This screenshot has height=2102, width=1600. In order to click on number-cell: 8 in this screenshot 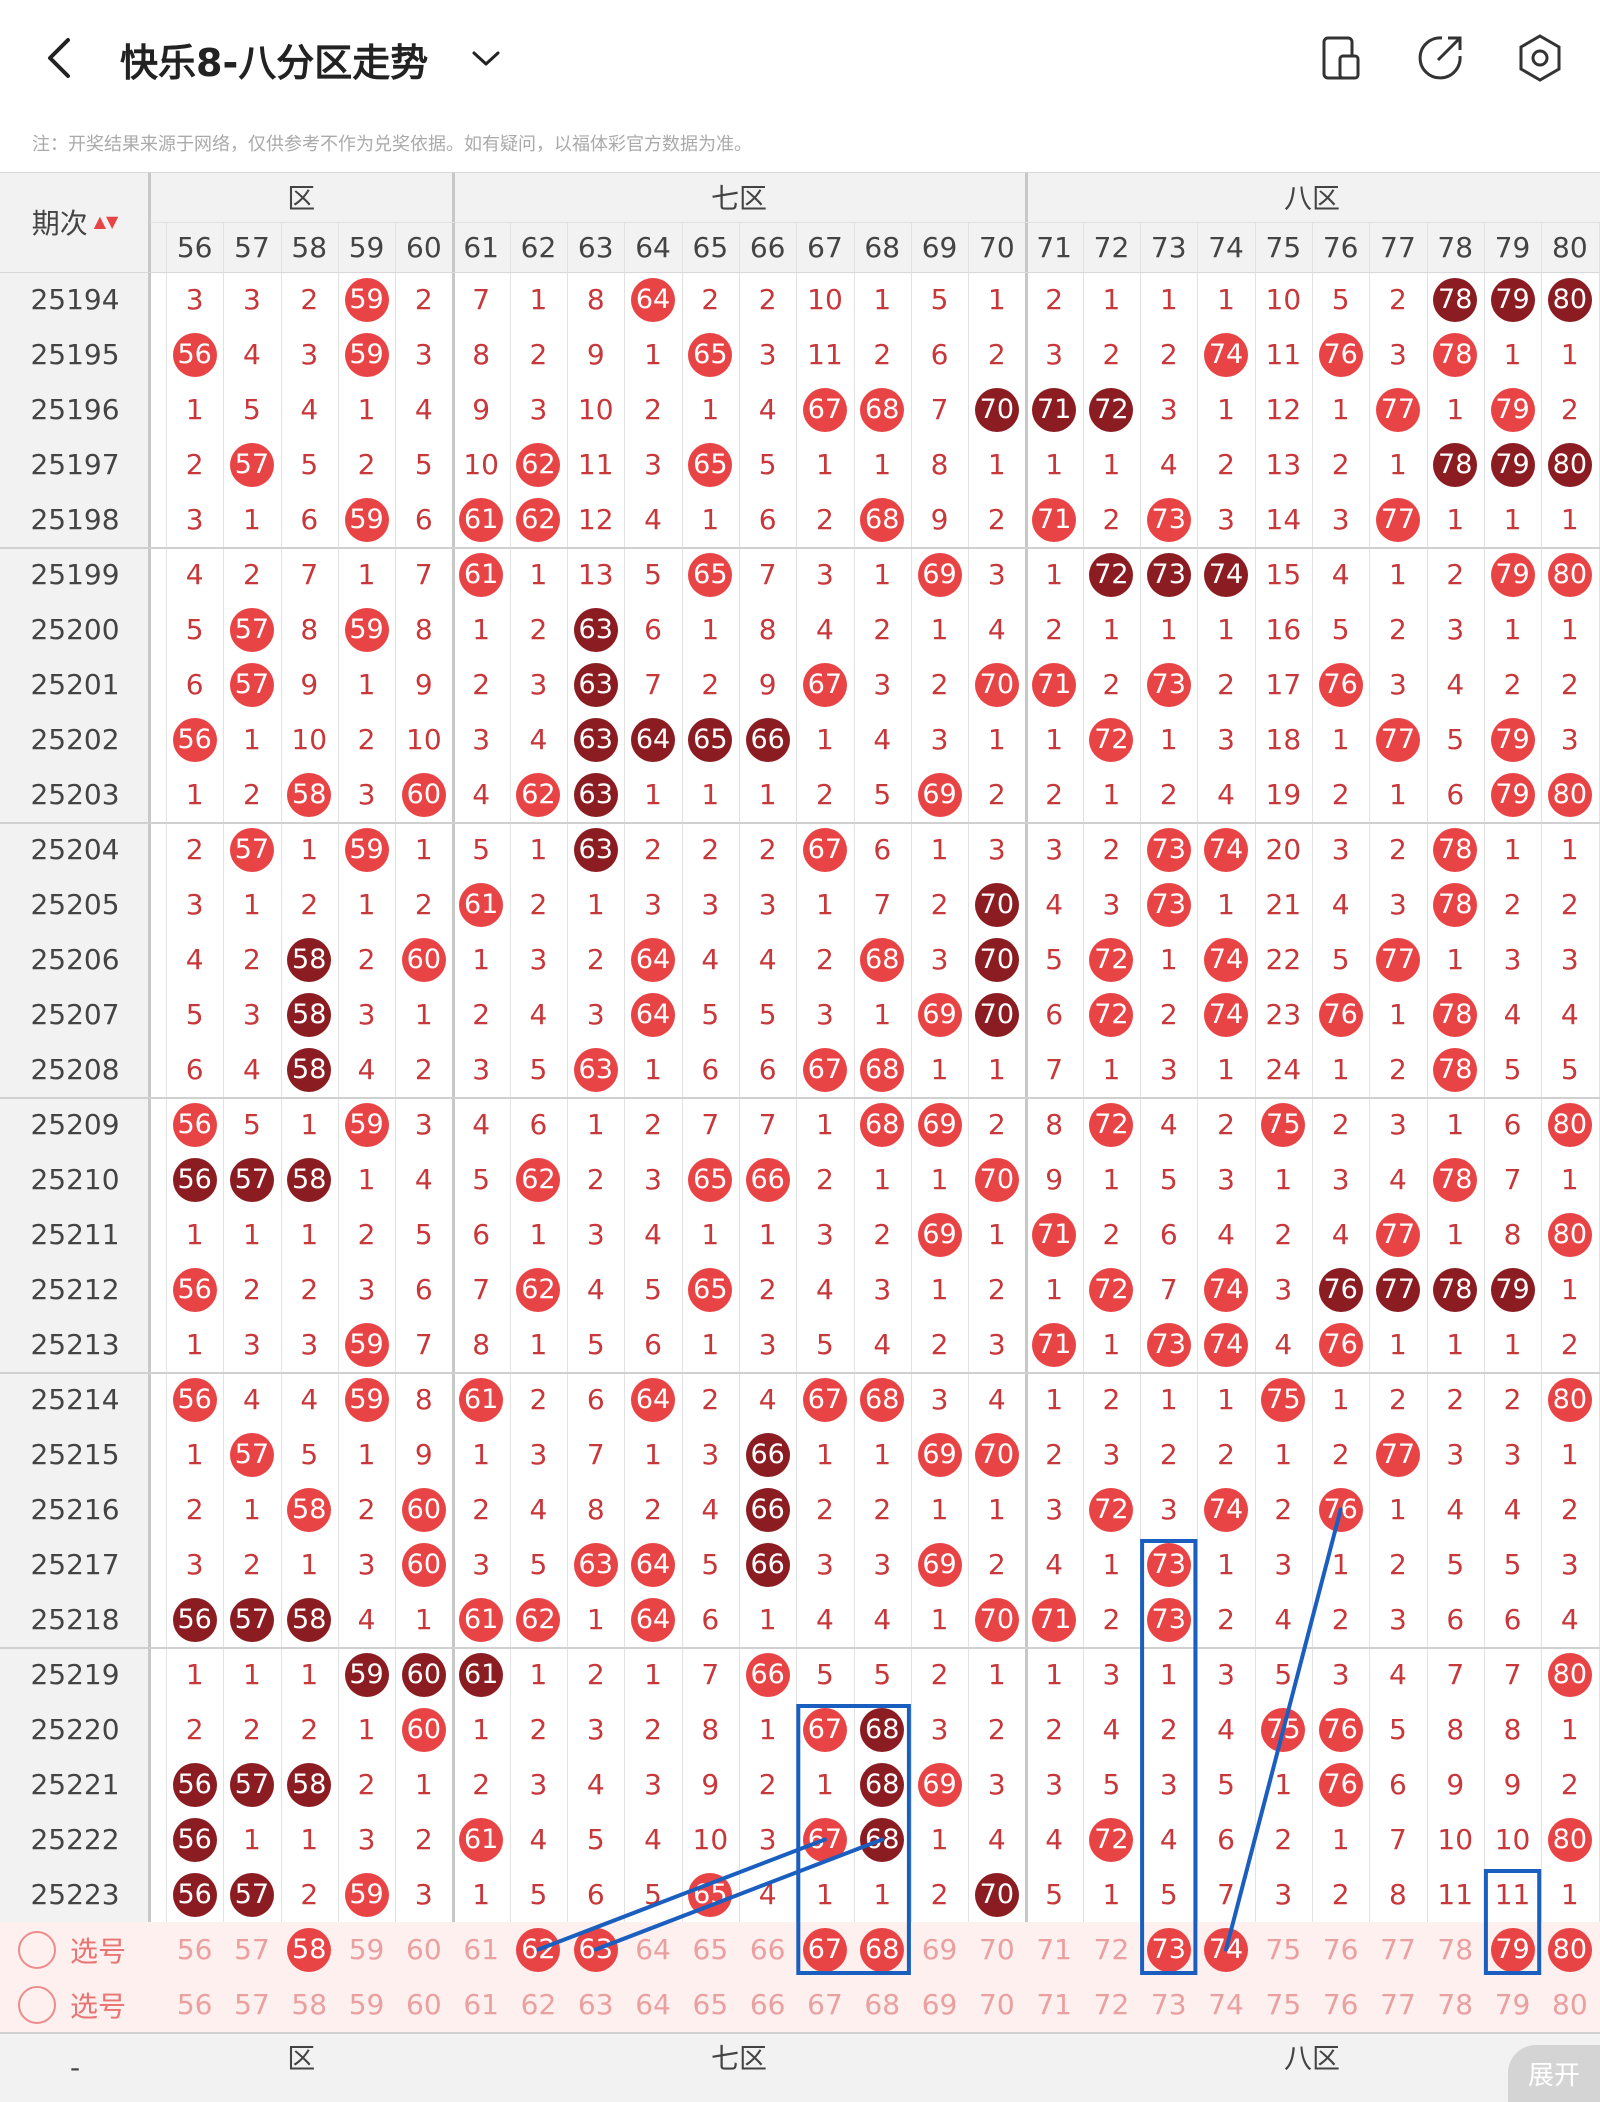, I will do `click(481, 1344)`.